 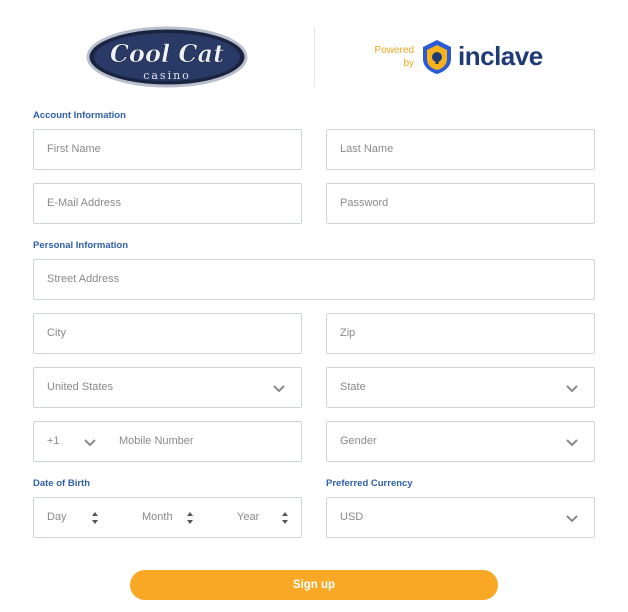 I want to click on first-name-placeholder: First Name, so click(x=74, y=149).